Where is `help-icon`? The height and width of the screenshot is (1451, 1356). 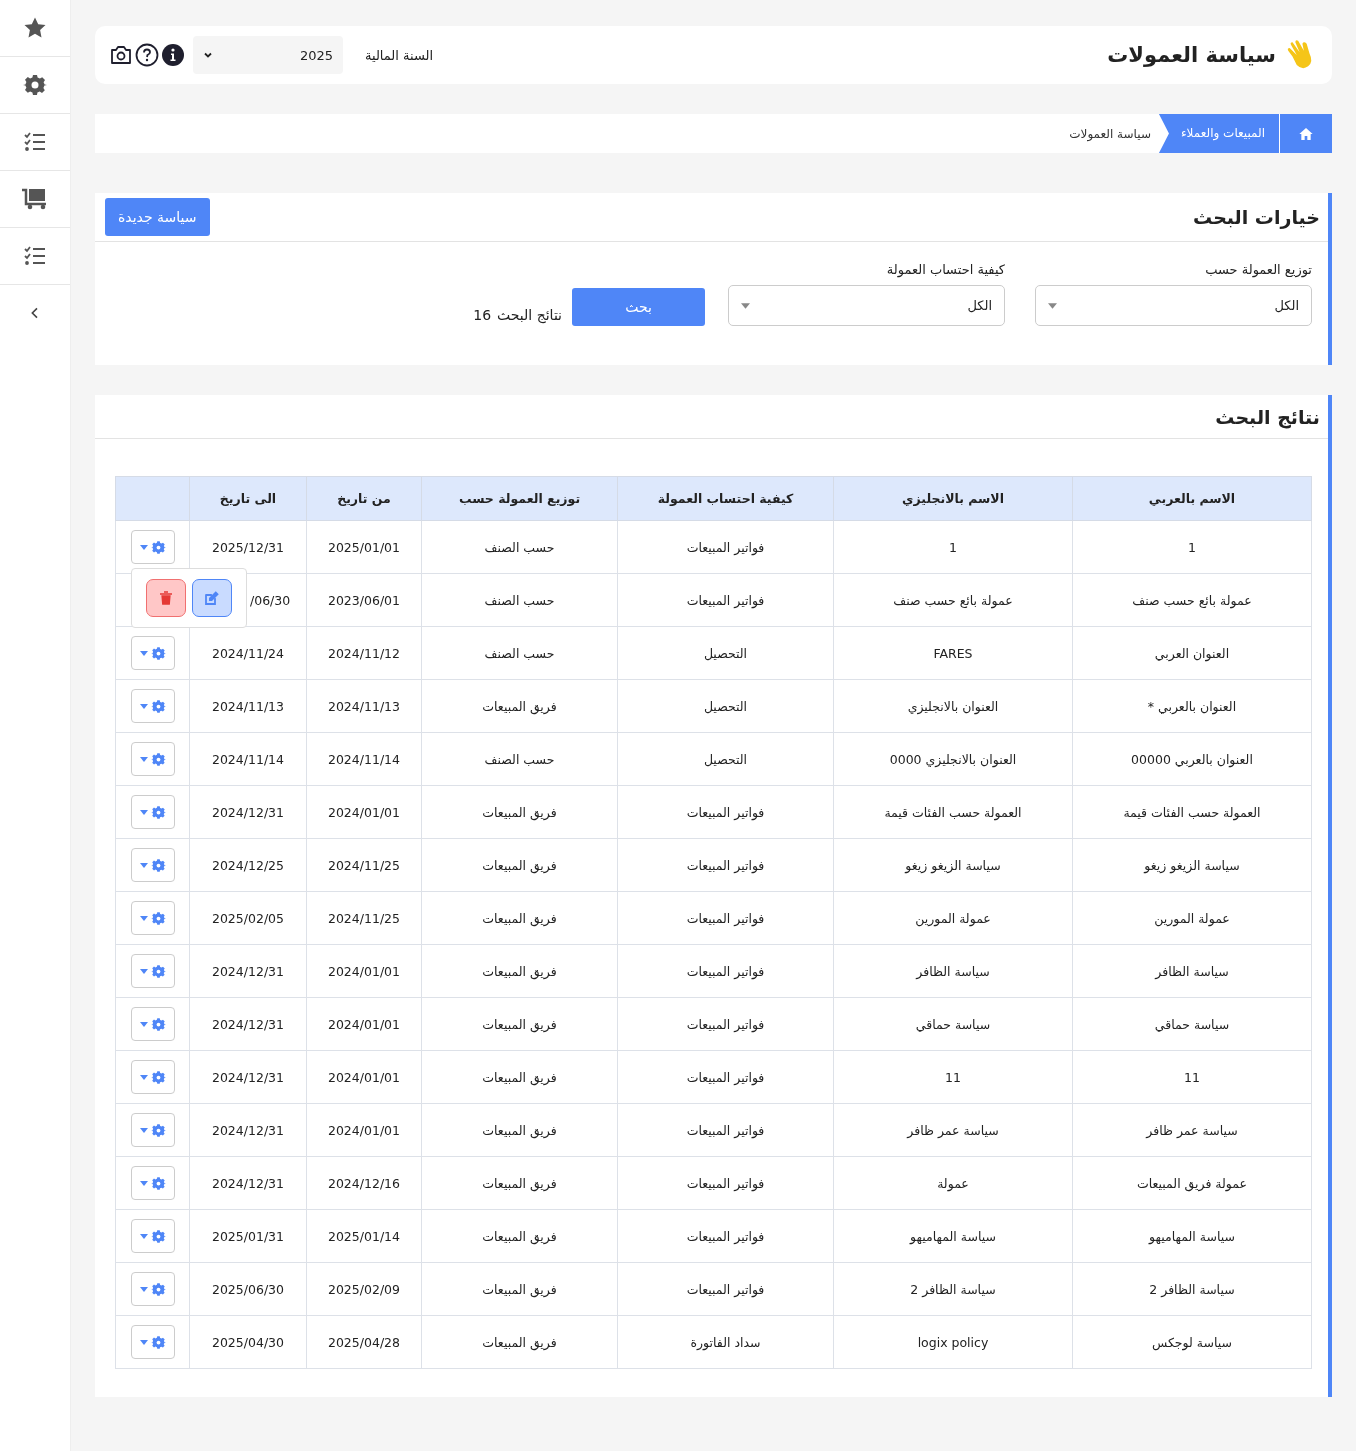
help-icon is located at coordinates (147, 55).